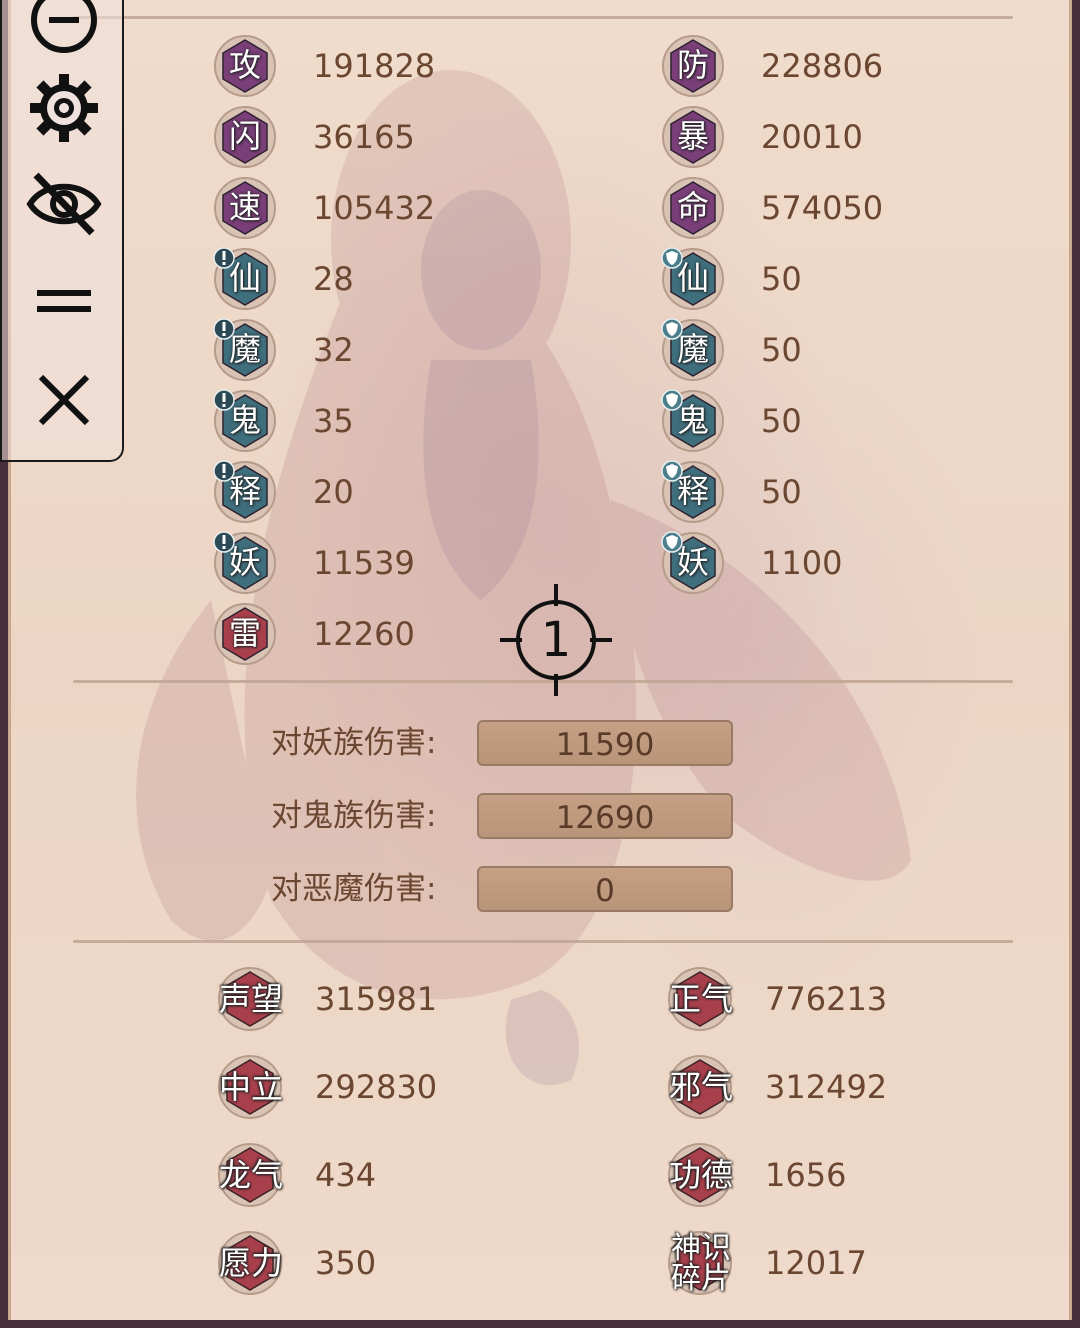  Describe the element at coordinates (700, 1175) in the screenshot. I see `attribute-name: 功德` at that location.